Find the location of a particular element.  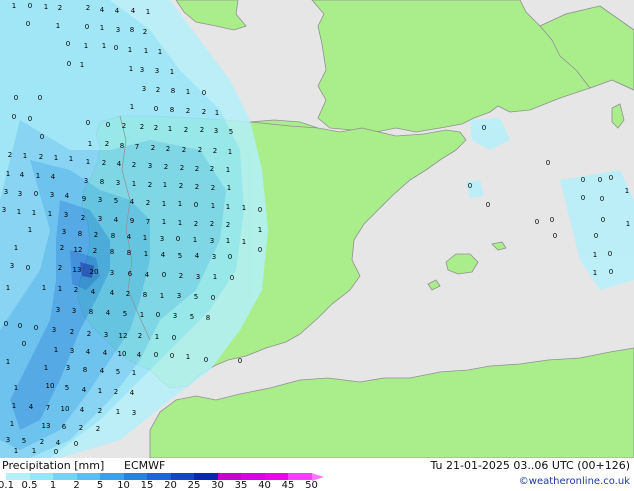

scale-label: 50 is located at coordinates (311, 485).